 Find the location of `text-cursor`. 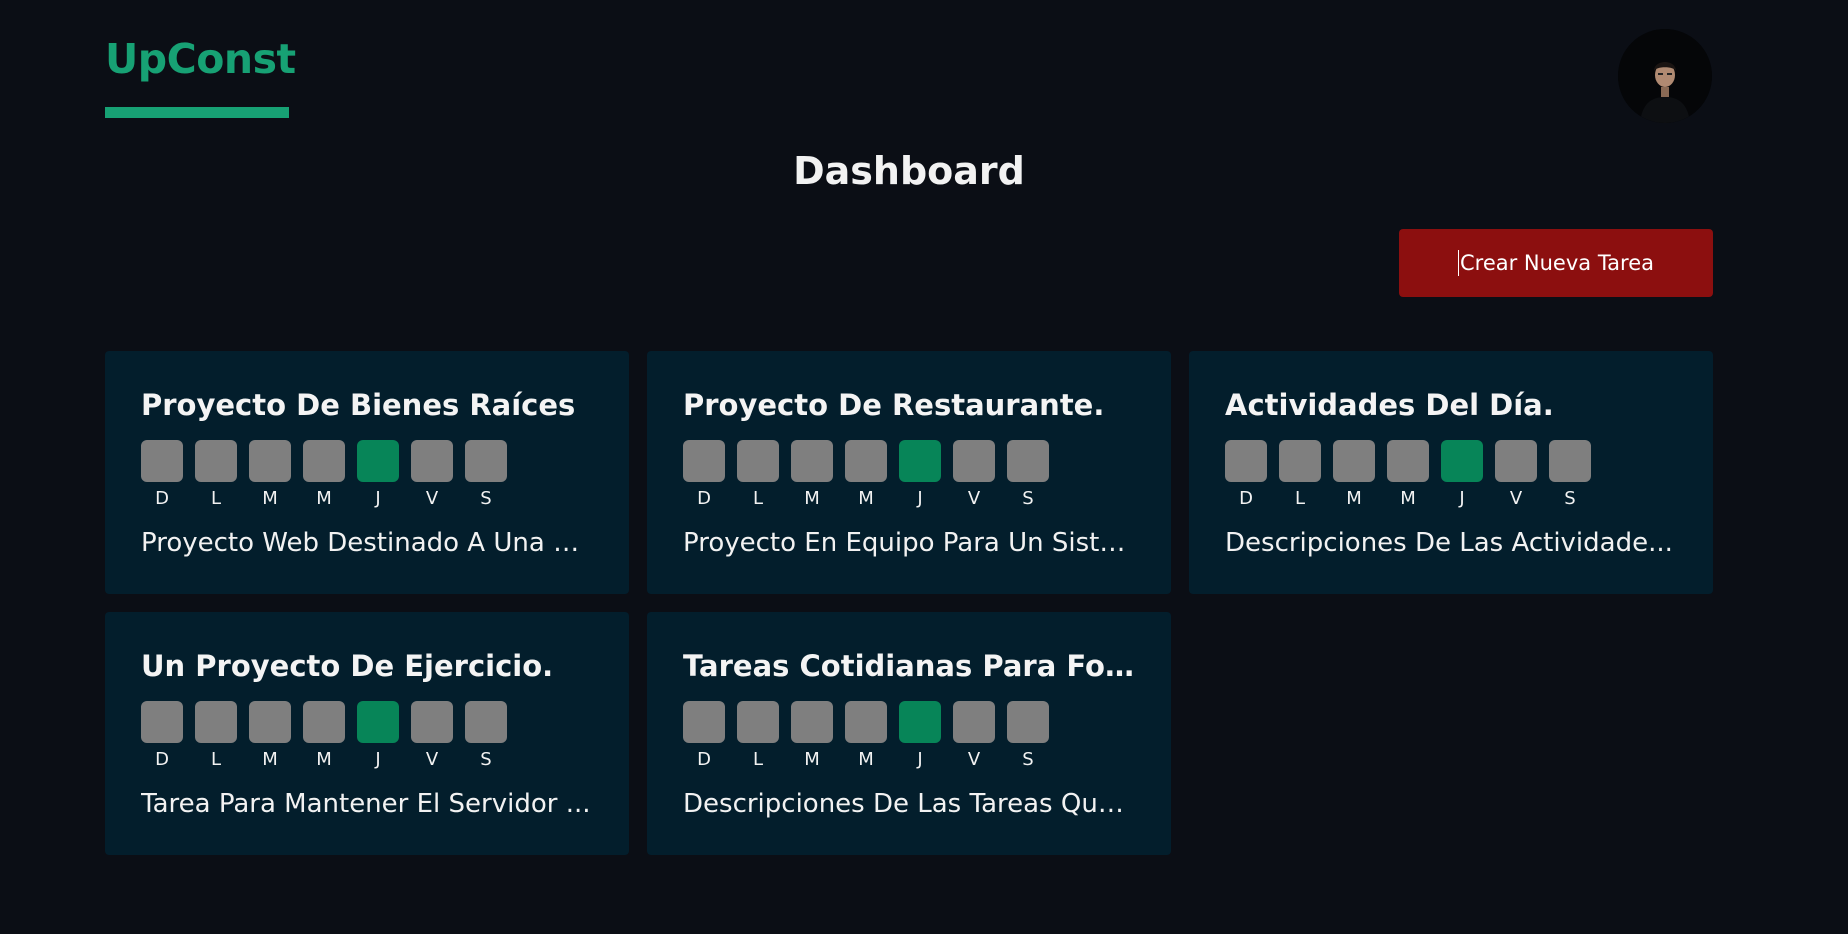

text-cursor is located at coordinates (1458, 263).